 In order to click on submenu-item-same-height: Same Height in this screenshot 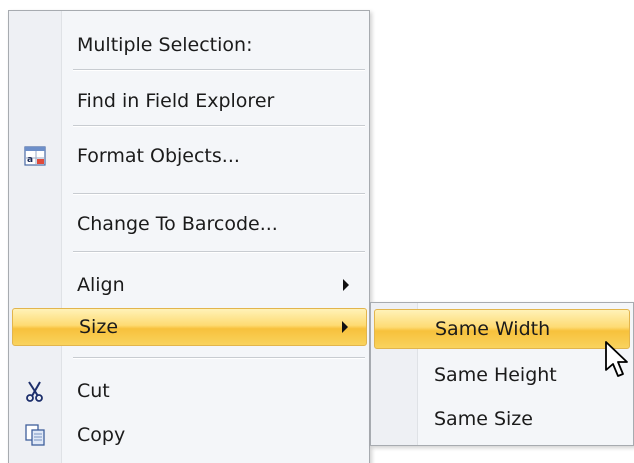, I will do `click(502, 375)`.